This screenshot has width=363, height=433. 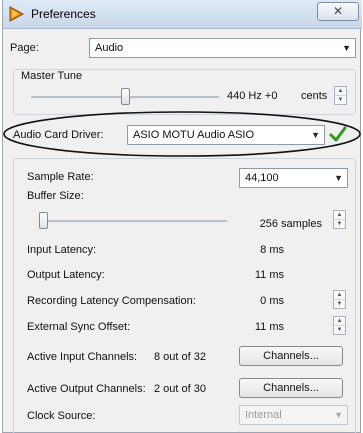 I want to click on clock-source-value: Internal, so click(x=263, y=415).